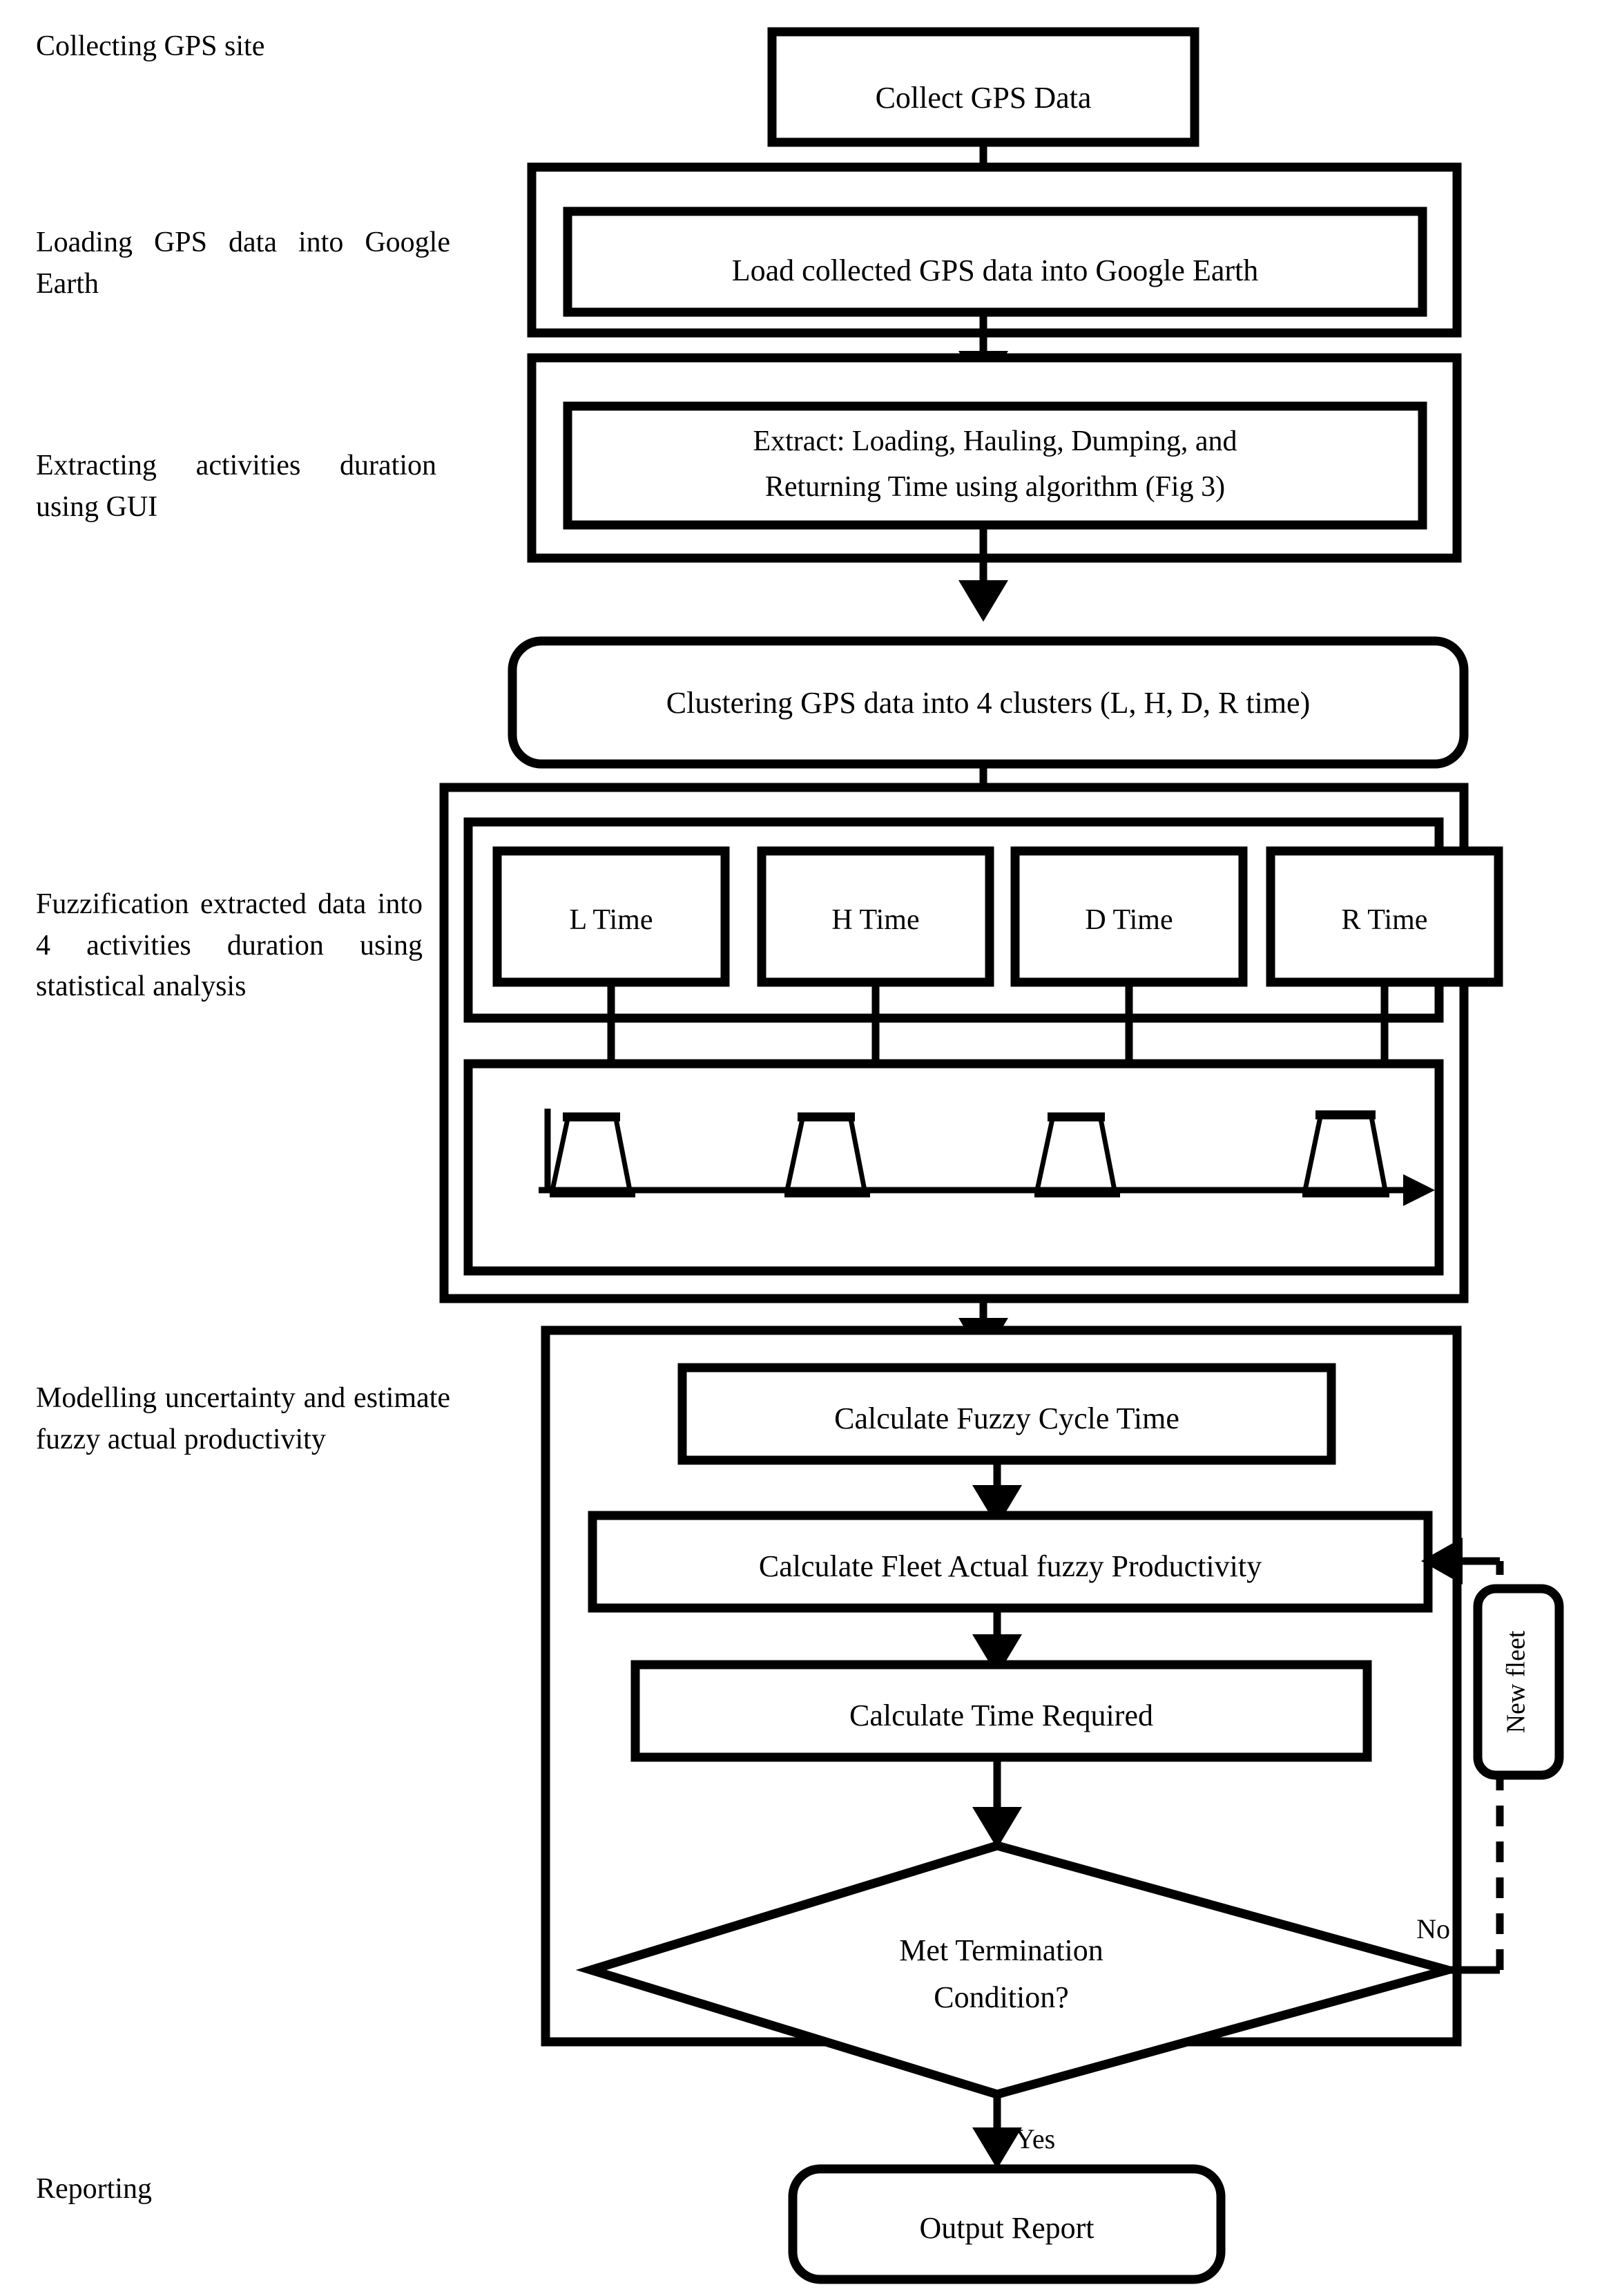 Image resolution: width=1620 pixels, height=2296 pixels. Describe the element at coordinates (1002, 1997) in the screenshot. I see `node-met-termination-line2: Condition?` at that location.